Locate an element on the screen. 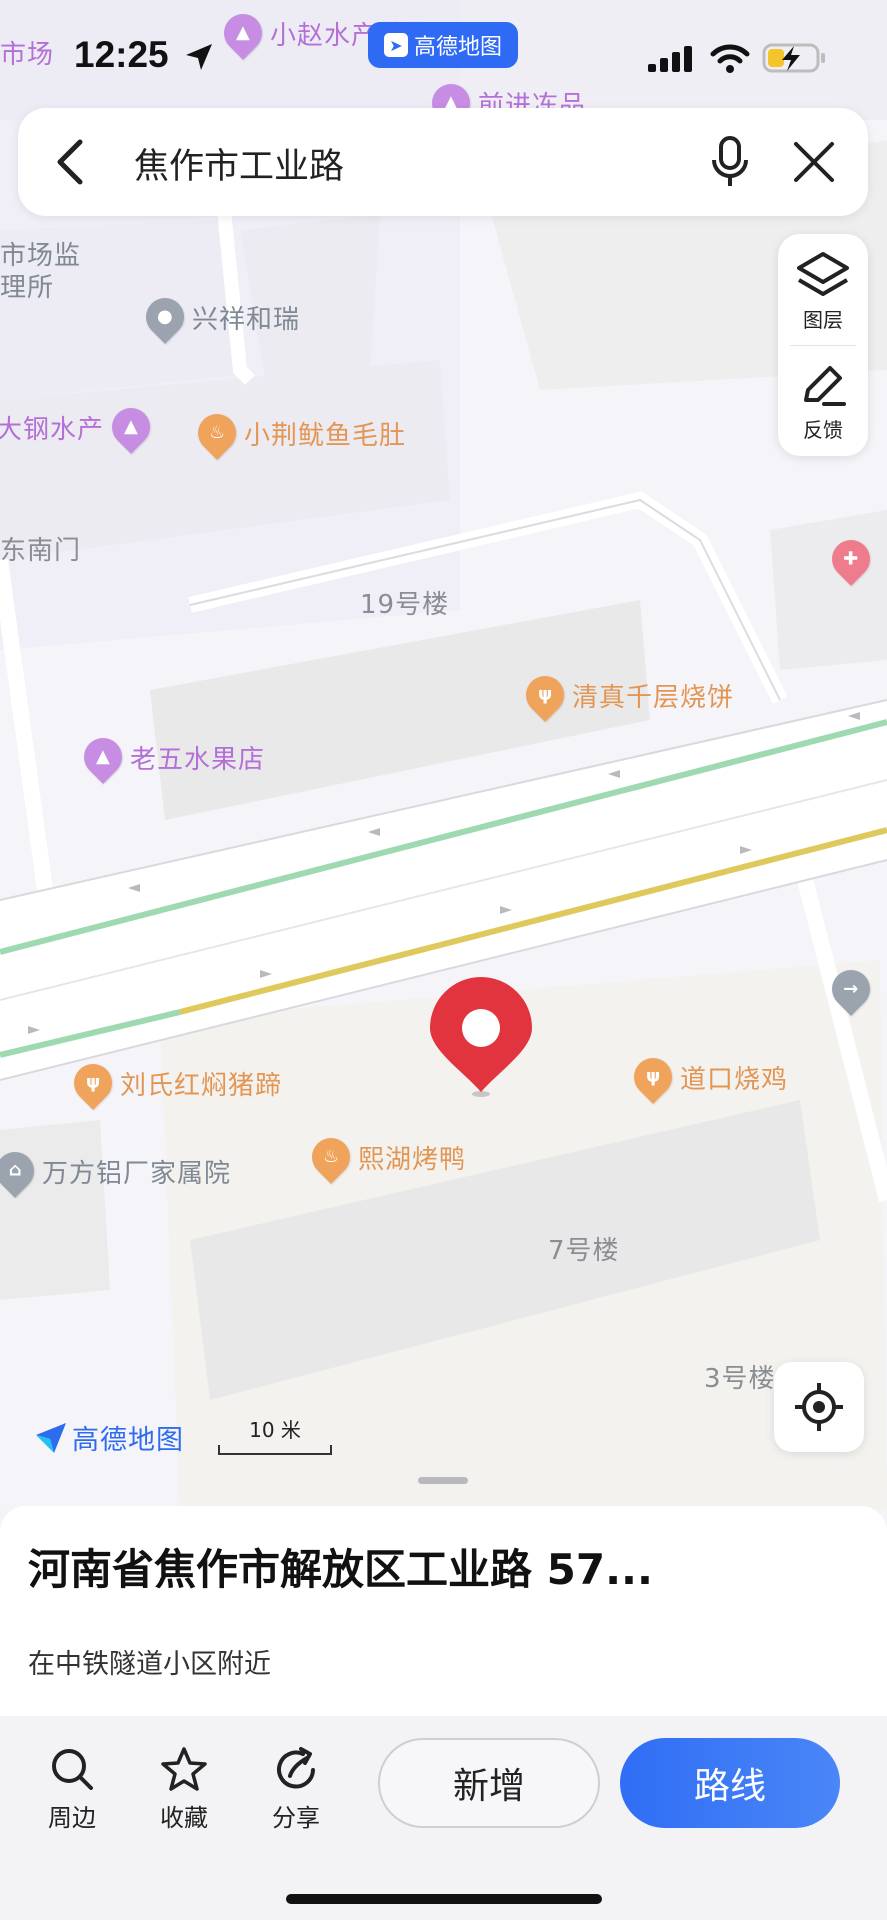 This screenshot has height=1920, width=887. cellular-signal-icon is located at coordinates (670, 59).